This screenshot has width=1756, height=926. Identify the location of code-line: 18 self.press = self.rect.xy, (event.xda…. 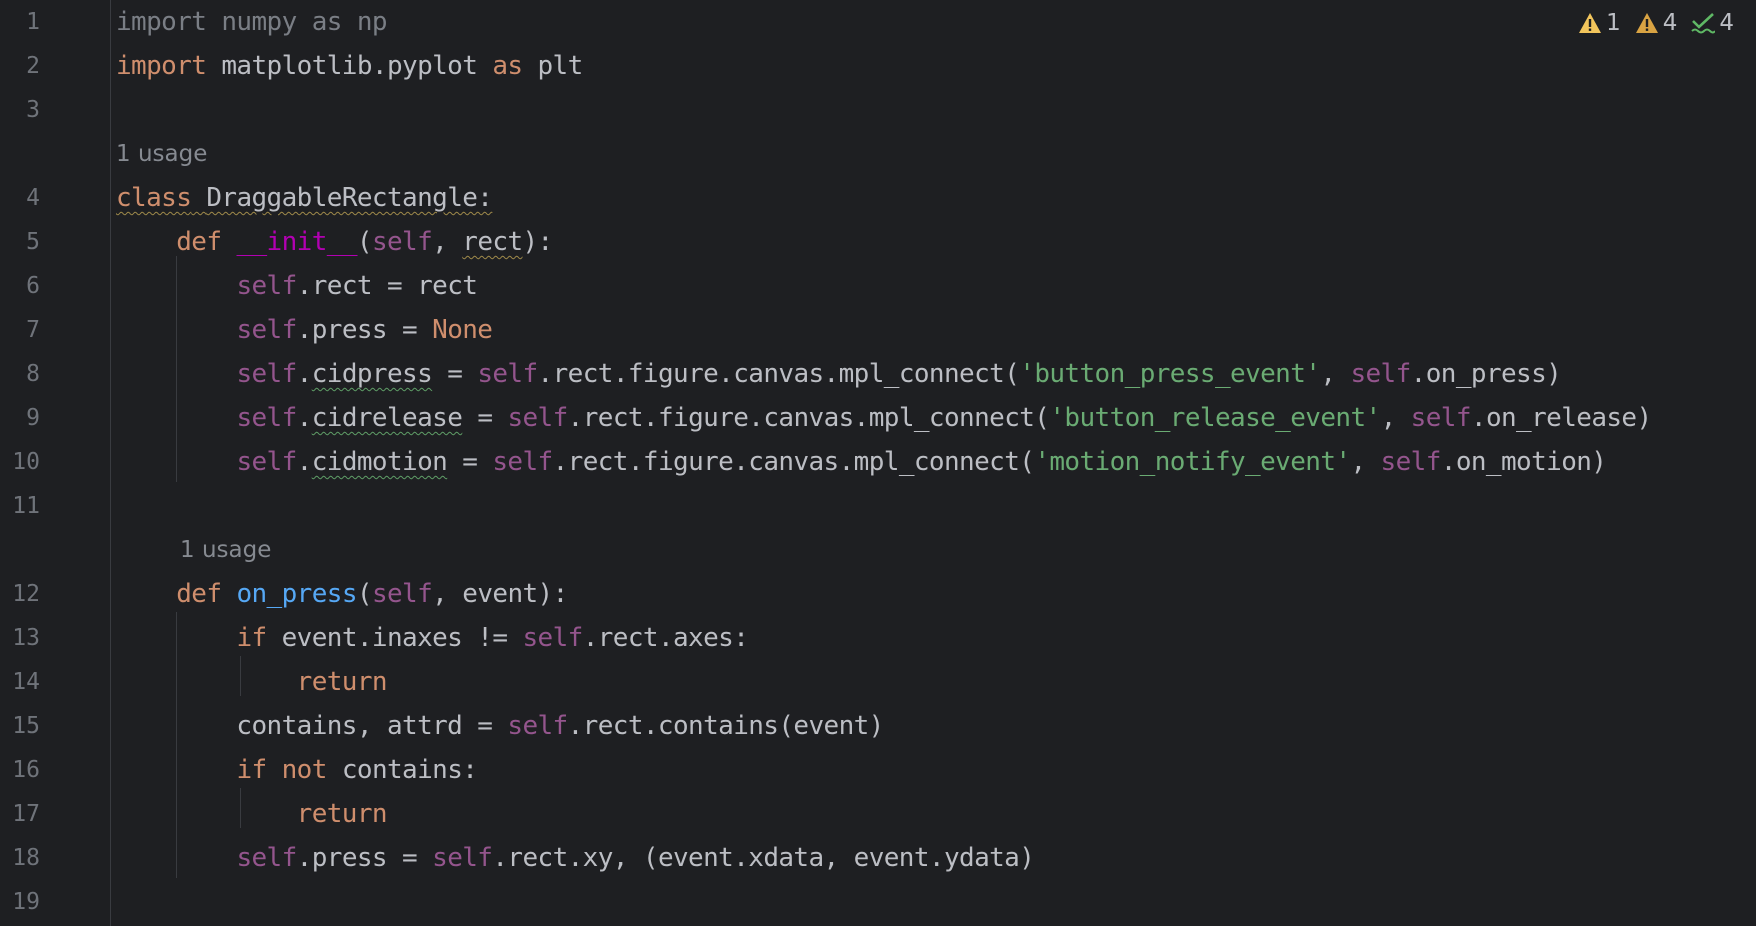
(878, 858).